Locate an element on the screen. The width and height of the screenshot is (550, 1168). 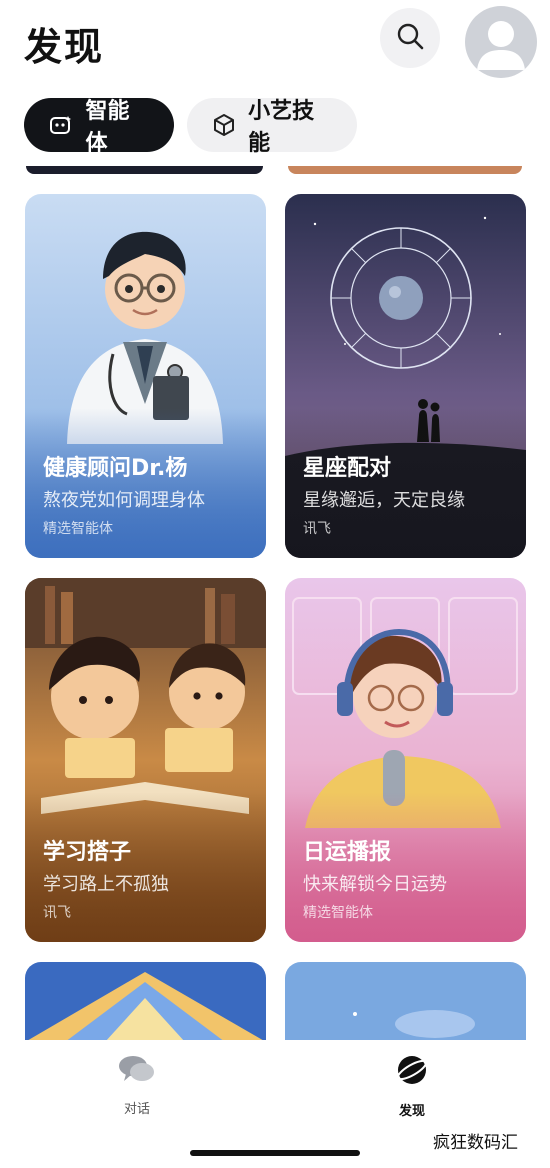
card-title: 日运播报 is located at coordinates (347, 852).